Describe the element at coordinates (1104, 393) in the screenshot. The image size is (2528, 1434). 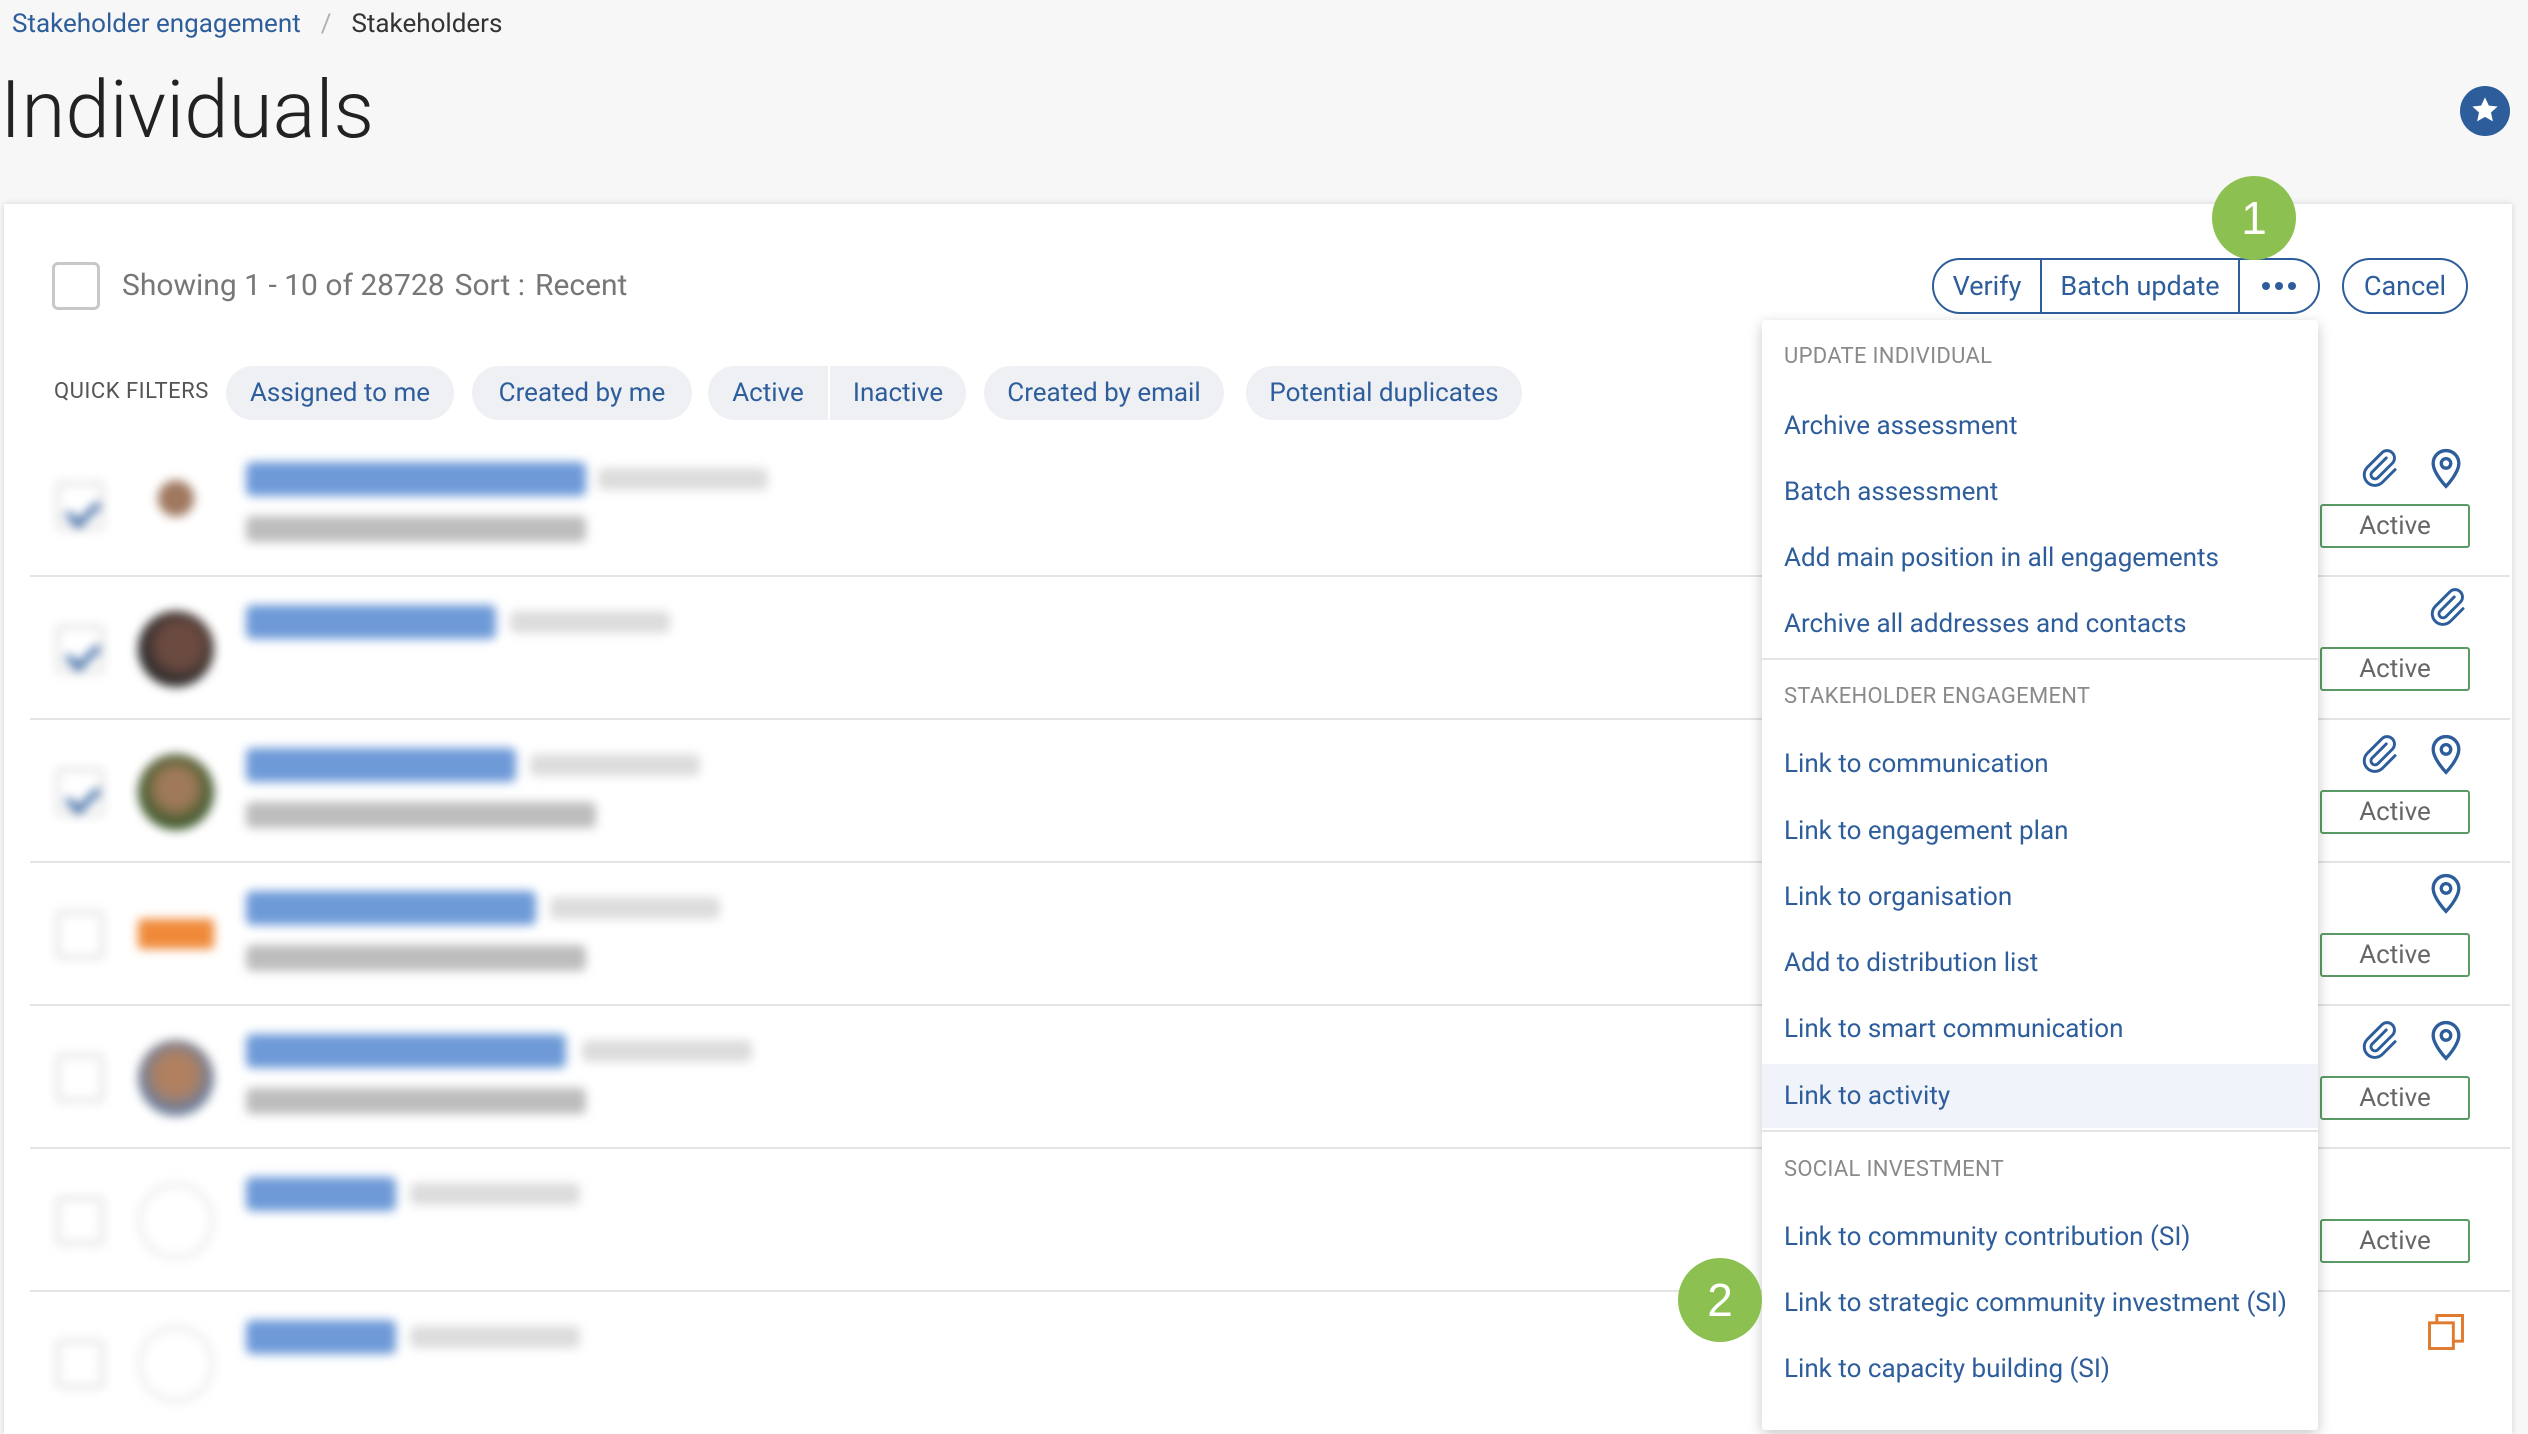
I see `filter-created-by-email: Created by email` at that location.